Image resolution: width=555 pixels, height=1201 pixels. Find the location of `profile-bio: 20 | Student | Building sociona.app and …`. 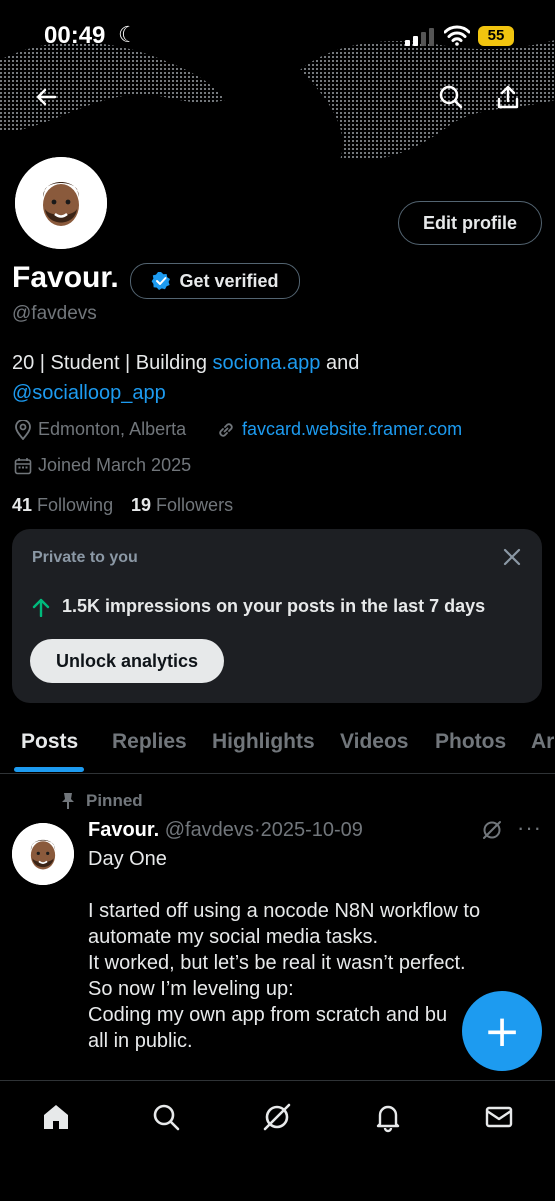

profile-bio: 20 | Student | Building sociona.app and … is located at coordinates (272, 378).